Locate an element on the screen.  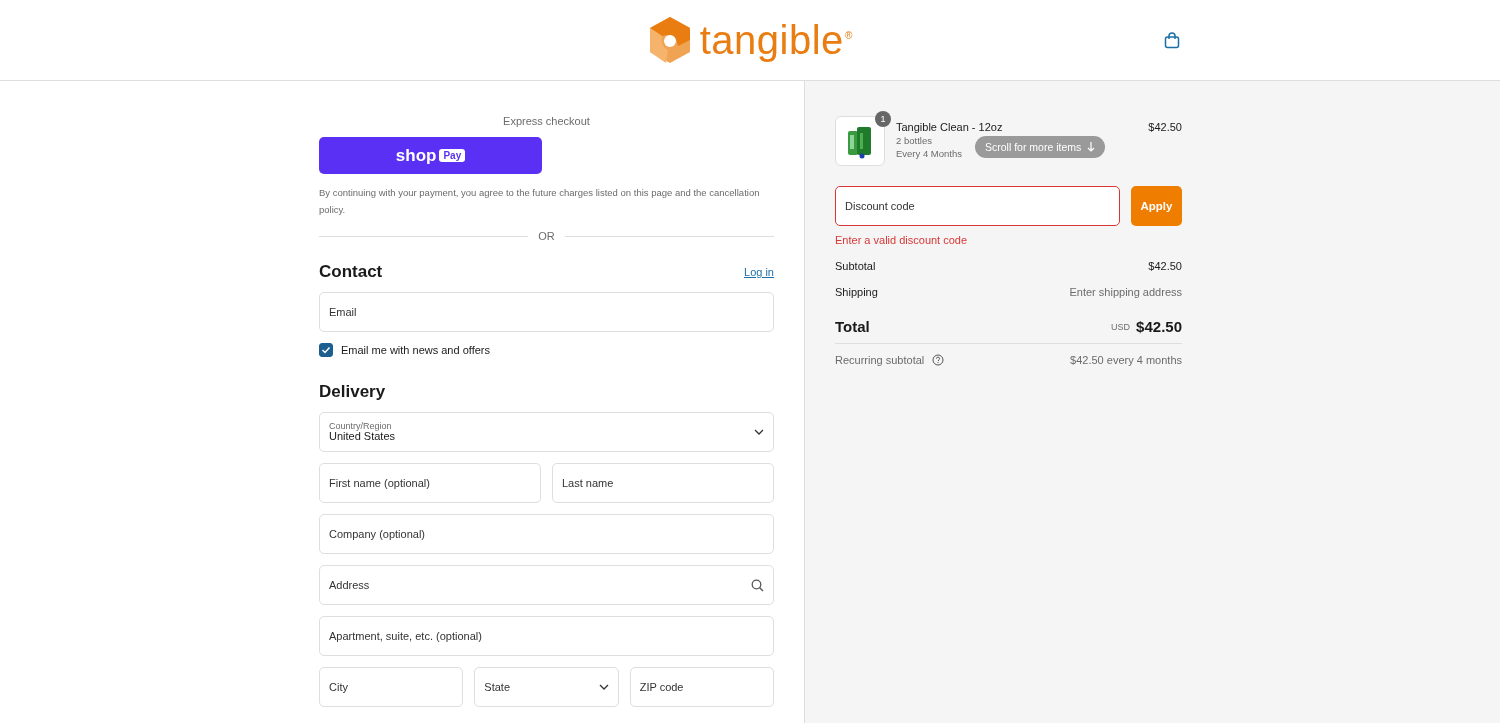
down-arrow-icon is located at coordinates (1091, 147).